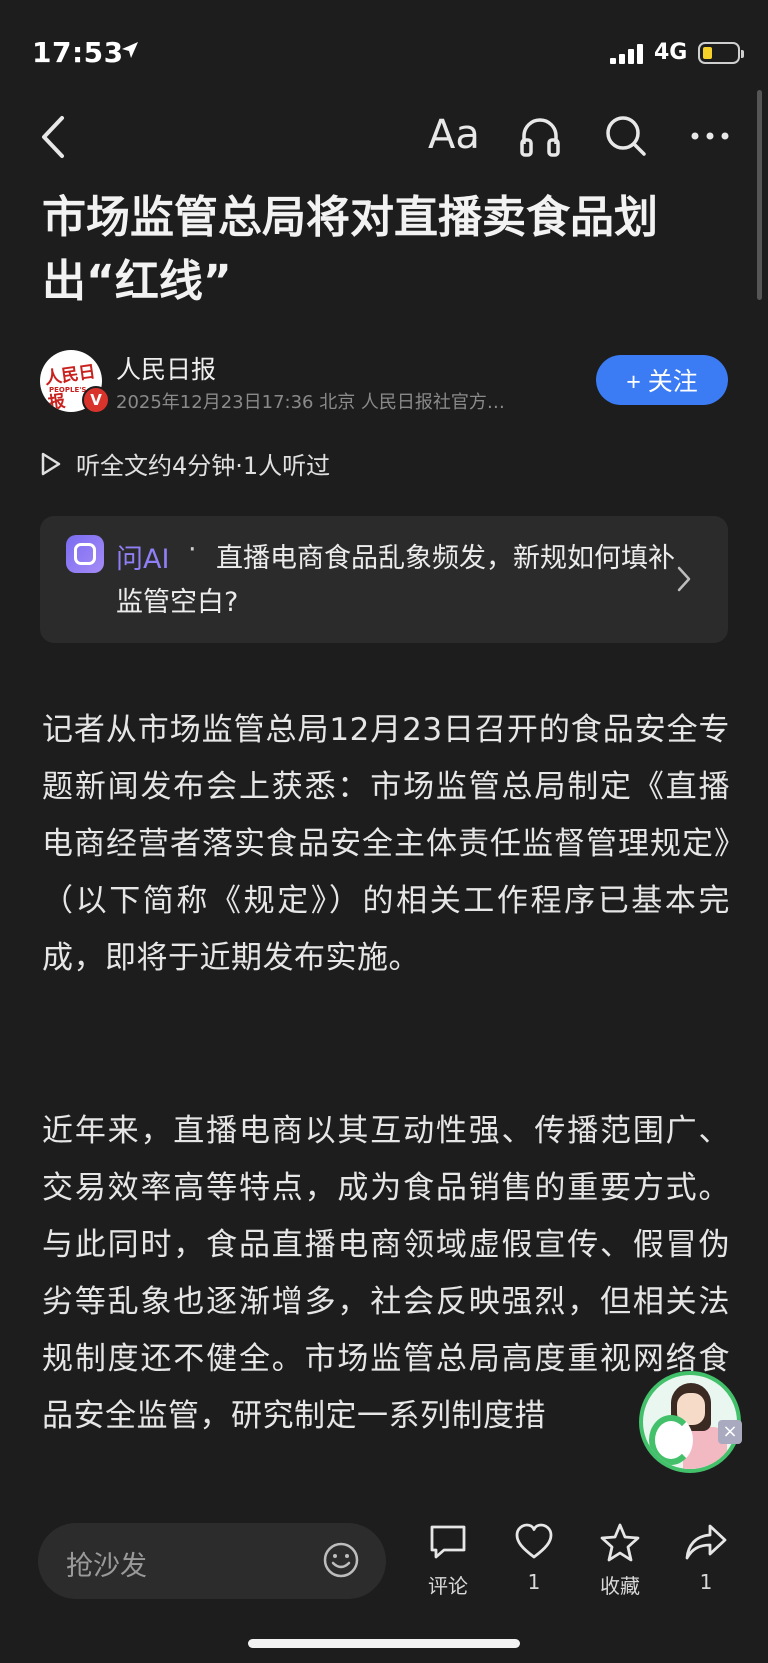 The width and height of the screenshot is (768, 1663). I want to click on listen-row: 听全文约4分钟·1人听过, so click(185, 463).